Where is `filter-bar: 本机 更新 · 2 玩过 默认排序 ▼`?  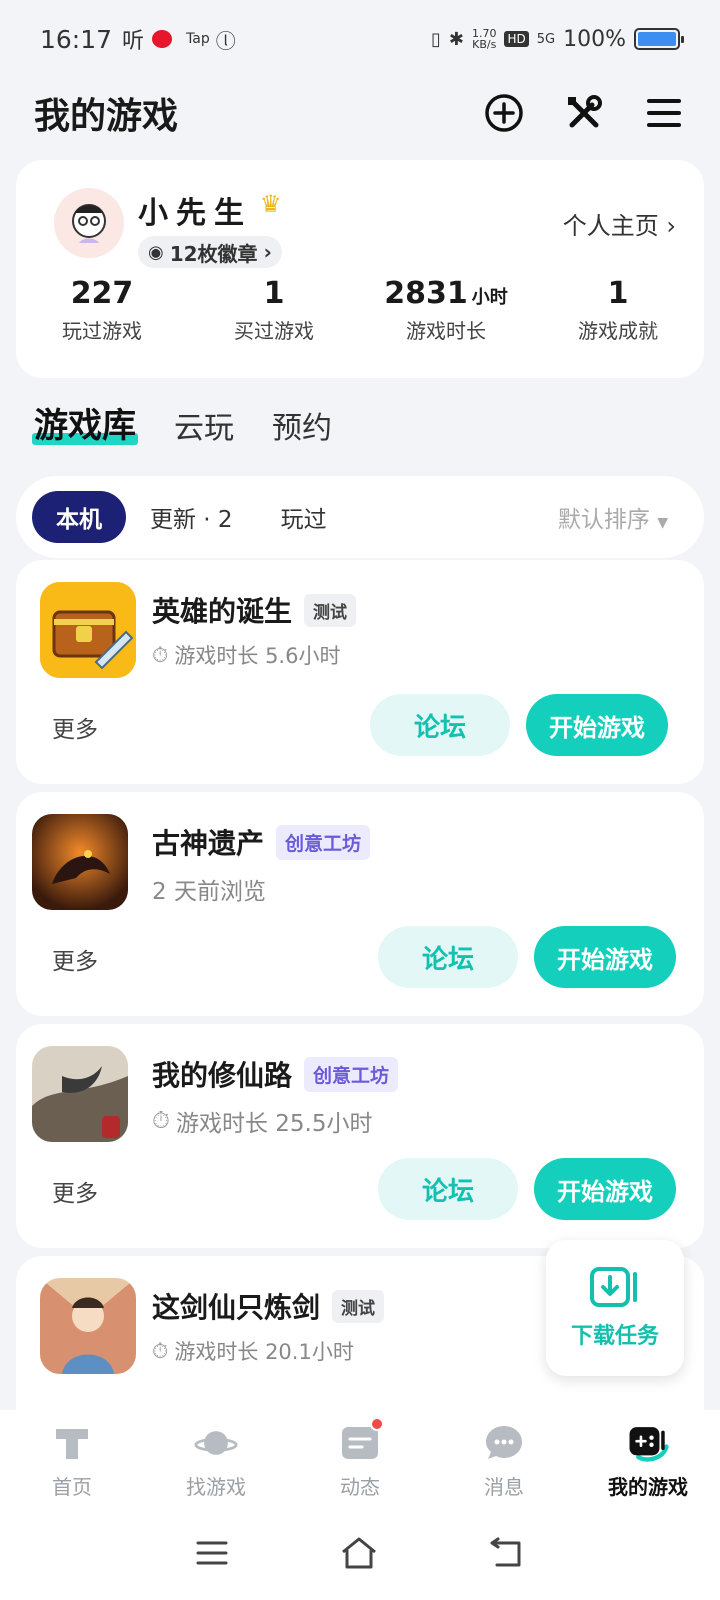 filter-bar: 本机 更新 · 2 玩过 默认排序 ▼ is located at coordinates (360, 517).